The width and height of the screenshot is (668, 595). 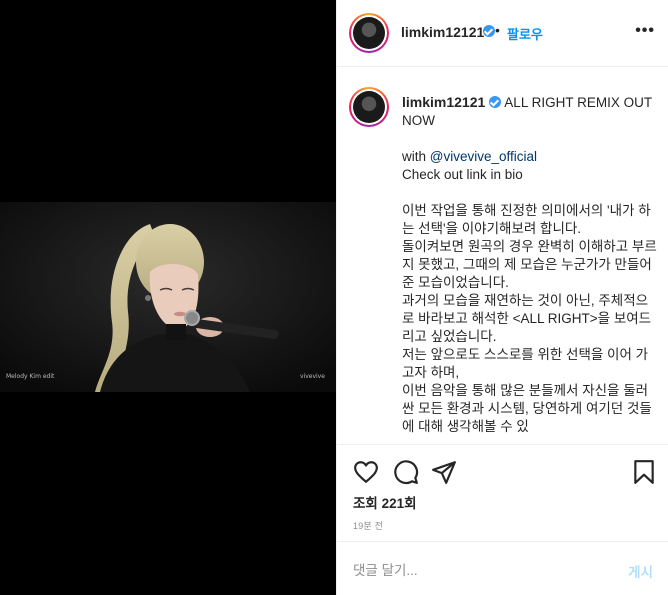 What do you see at coordinates (489, 31) in the screenshot?
I see `verified-badge-icon` at bounding box center [489, 31].